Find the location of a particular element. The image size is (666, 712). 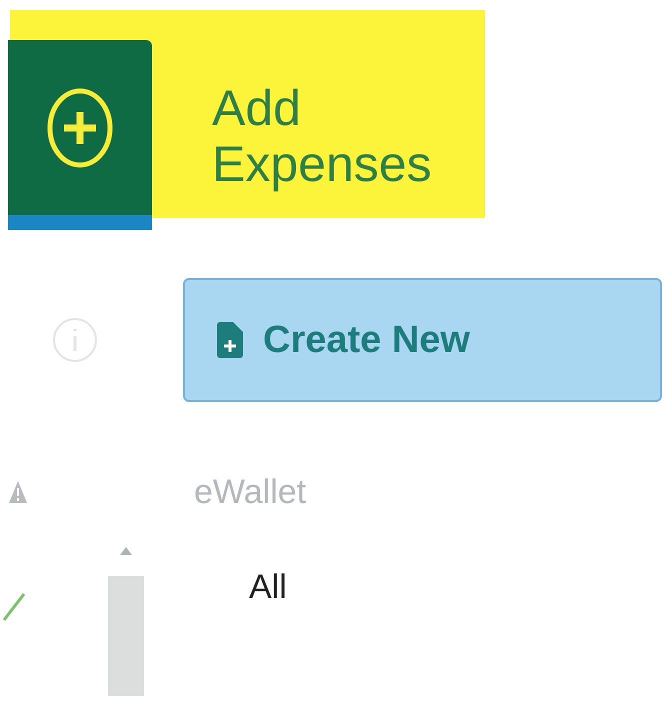

section-heading: eWallet is located at coordinates (250, 492).